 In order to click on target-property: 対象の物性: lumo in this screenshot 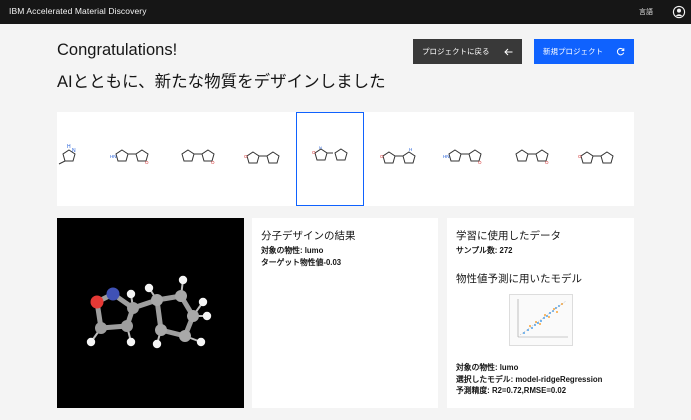, I will do `click(292, 250)`.